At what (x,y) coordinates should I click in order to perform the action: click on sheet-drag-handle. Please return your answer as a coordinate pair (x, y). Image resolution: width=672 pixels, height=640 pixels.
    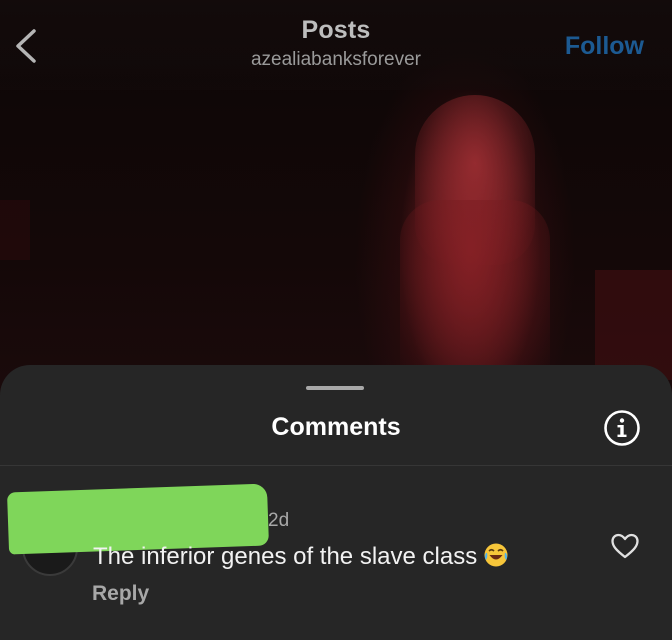
    Looking at the image, I should click on (335, 388).